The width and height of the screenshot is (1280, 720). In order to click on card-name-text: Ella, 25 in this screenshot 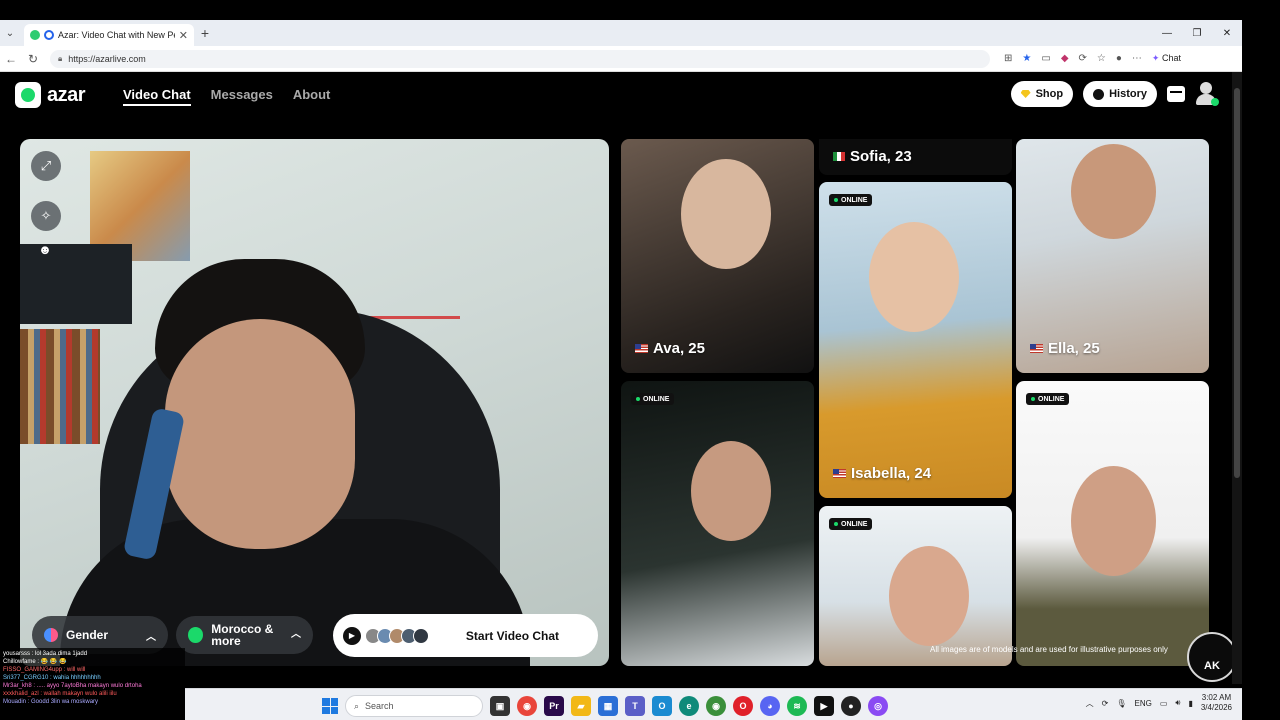, I will do `click(1074, 348)`.